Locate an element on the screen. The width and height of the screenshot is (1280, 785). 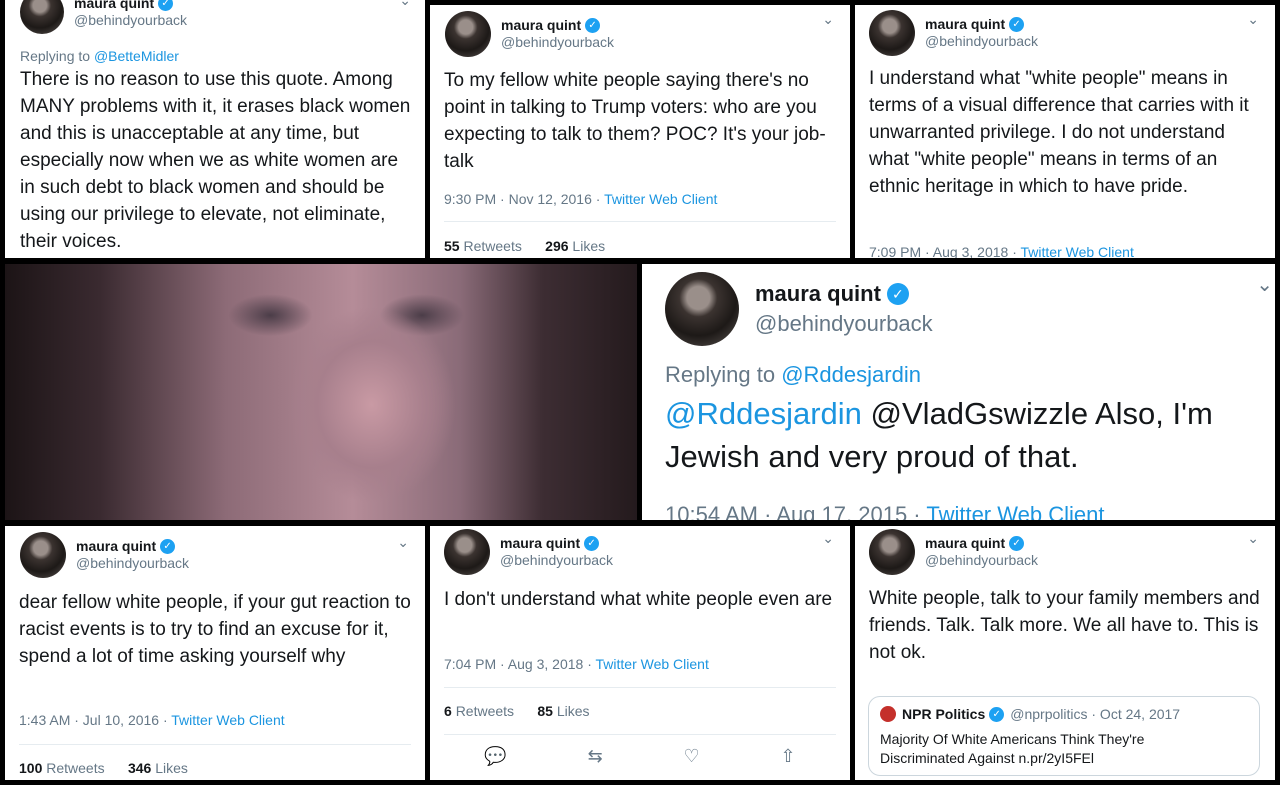
quoted-name: NPR Politics is located at coordinates (943, 714).